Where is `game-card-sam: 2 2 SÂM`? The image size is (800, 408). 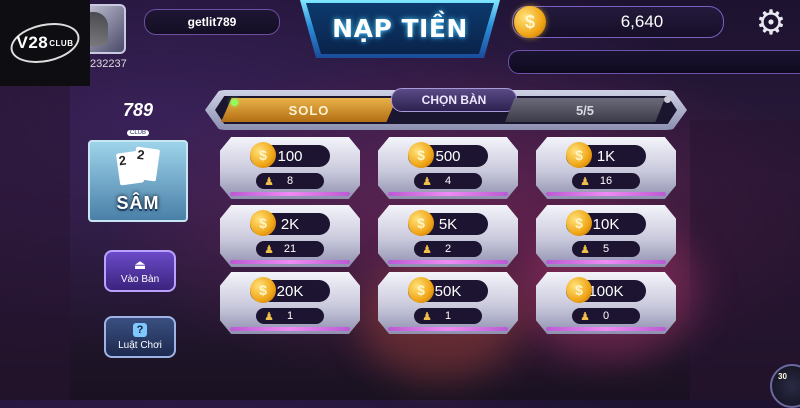 game-card-sam: 2 2 SÂM is located at coordinates (138, 181).